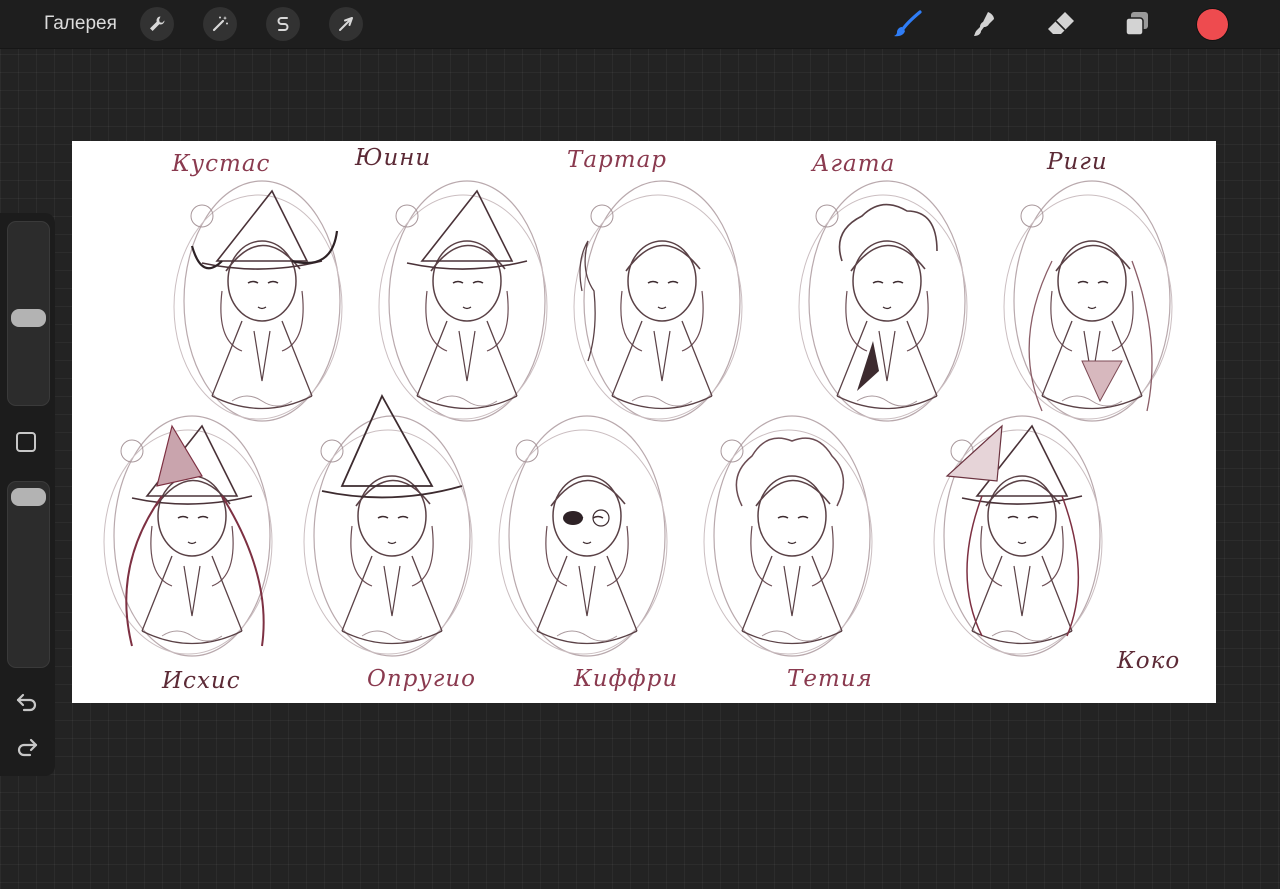 The image size is (1280, 889). I want to click on transform-button, so click(346, 24).